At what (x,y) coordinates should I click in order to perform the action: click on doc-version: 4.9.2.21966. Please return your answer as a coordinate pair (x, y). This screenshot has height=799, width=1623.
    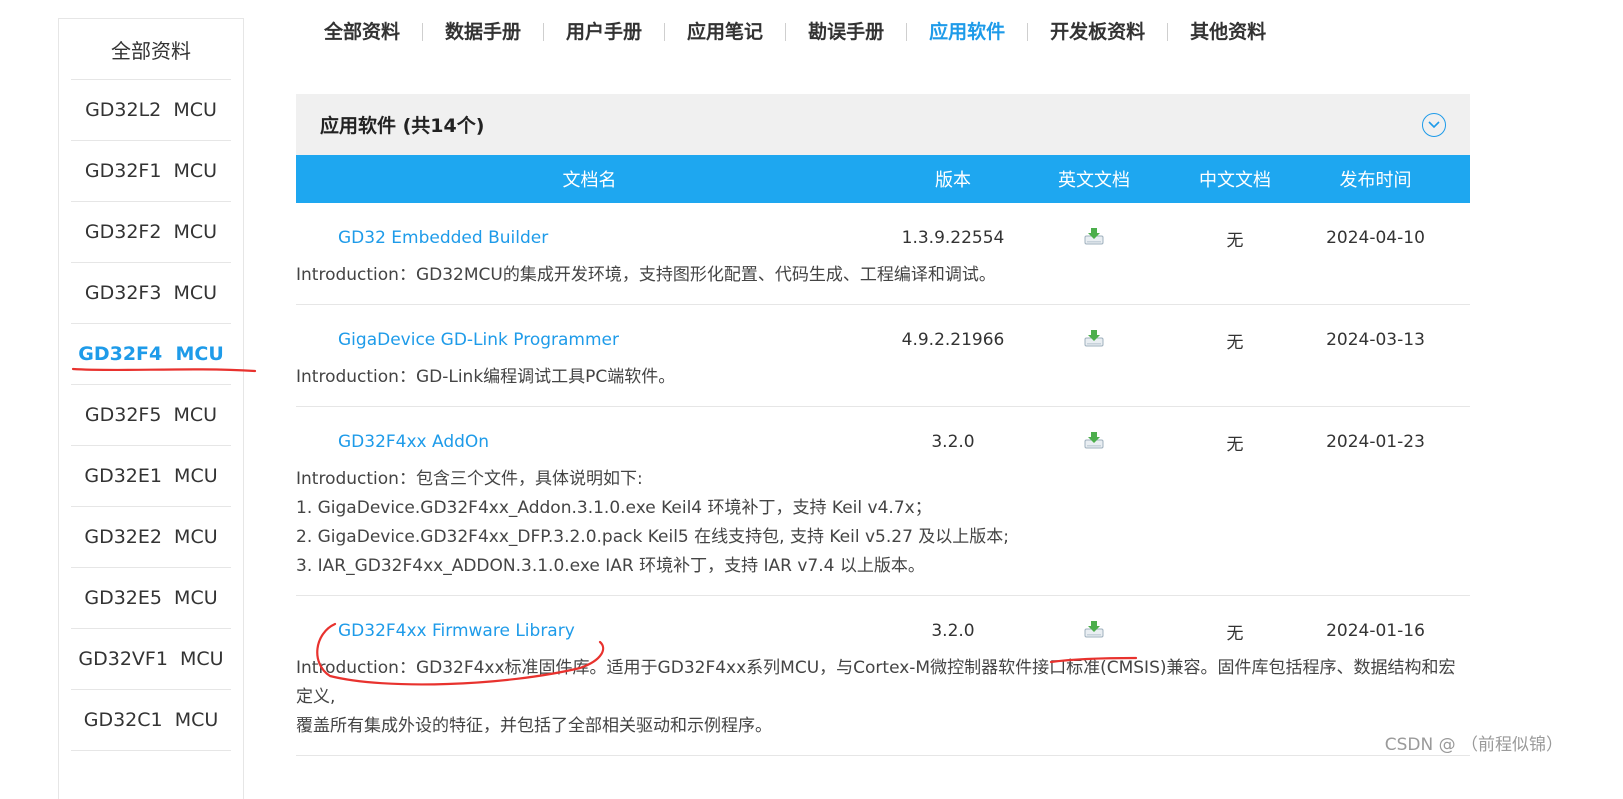
    Looking at the image, I should click on (953, 340).